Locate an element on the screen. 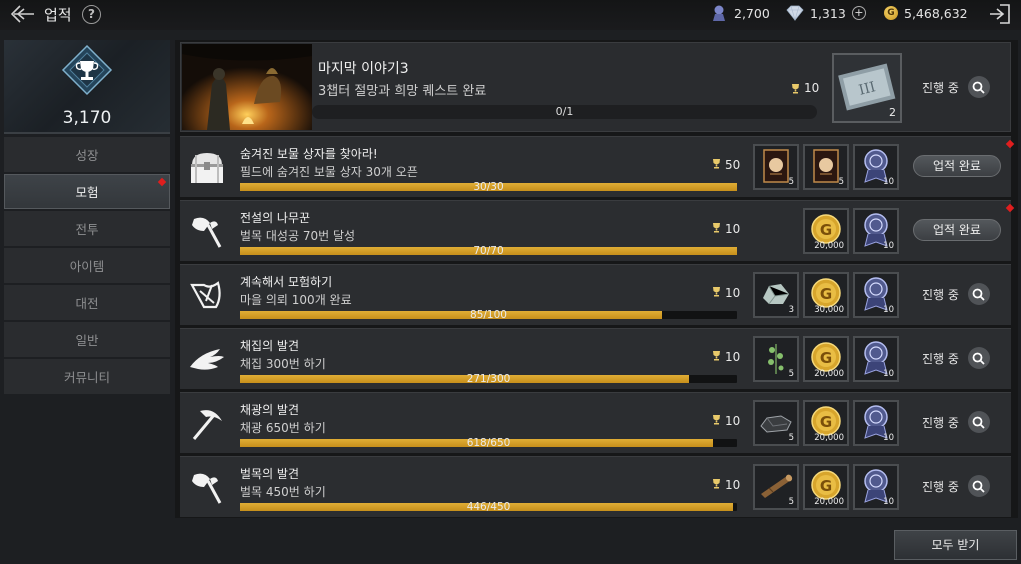 The width and height of the screenshot is (1021, 564). featured-trophy-value: 10 is located at coordinates (812, 88).